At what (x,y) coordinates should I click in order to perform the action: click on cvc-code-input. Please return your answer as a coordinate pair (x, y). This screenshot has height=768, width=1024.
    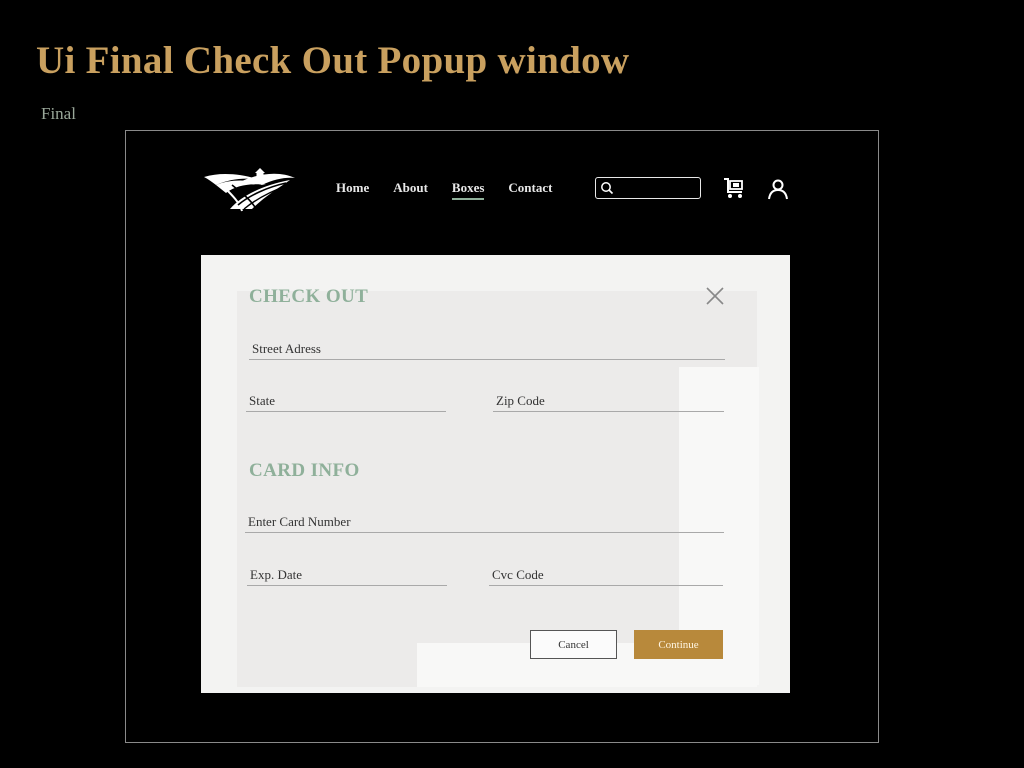
    Looking at the image, I should click on (606, 575).